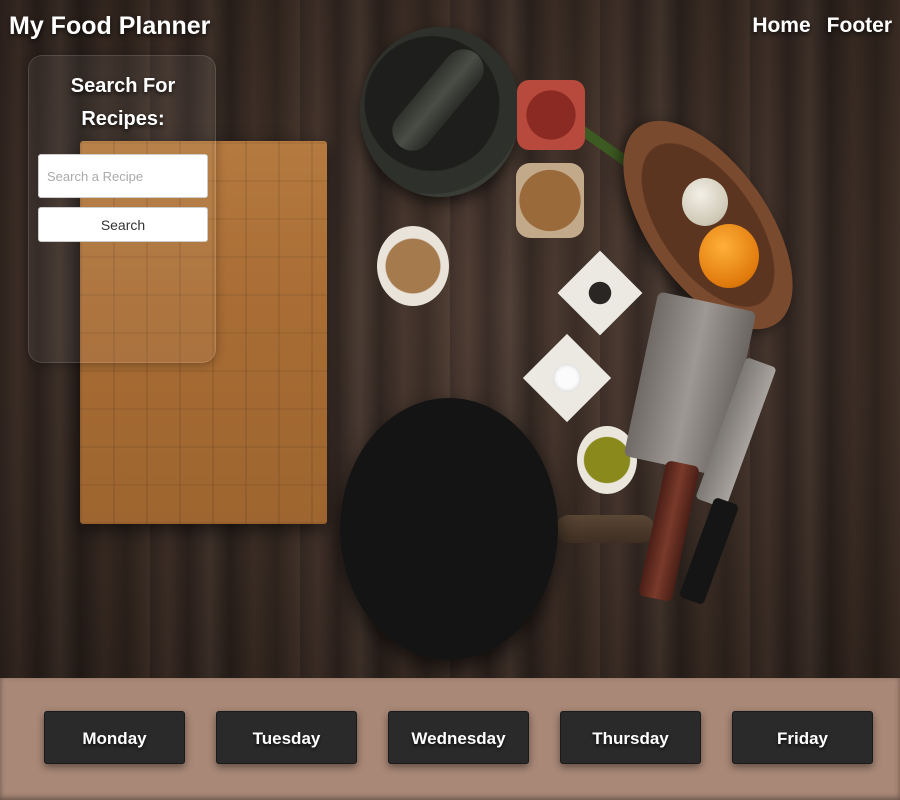 This screenshot has height=800, width=900. I want to click on search-panel: Search For Recipes: Search, so click(122, 209).